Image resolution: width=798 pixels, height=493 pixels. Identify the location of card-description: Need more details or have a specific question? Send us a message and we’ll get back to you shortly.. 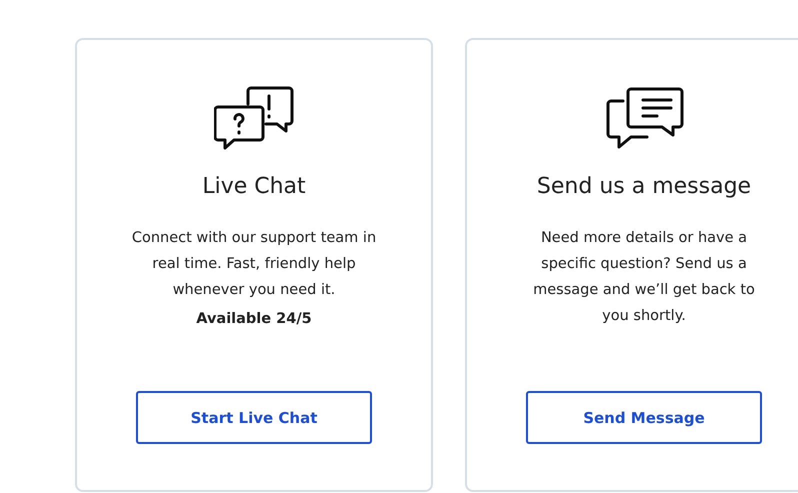
(644, 277).